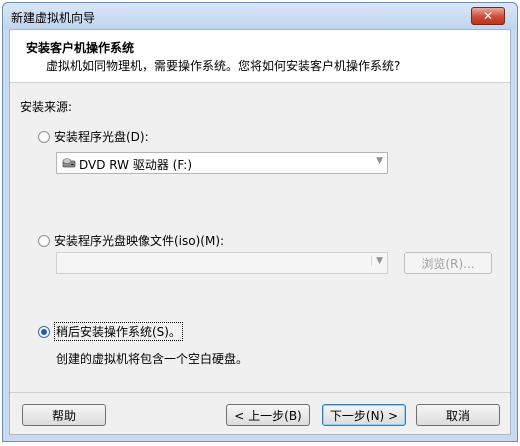 Image resolution: width=520 pixels, height=446 pixels. Describe the element at coordinates (44, 136) in the screenshot. I see `disc-radio` at that location.